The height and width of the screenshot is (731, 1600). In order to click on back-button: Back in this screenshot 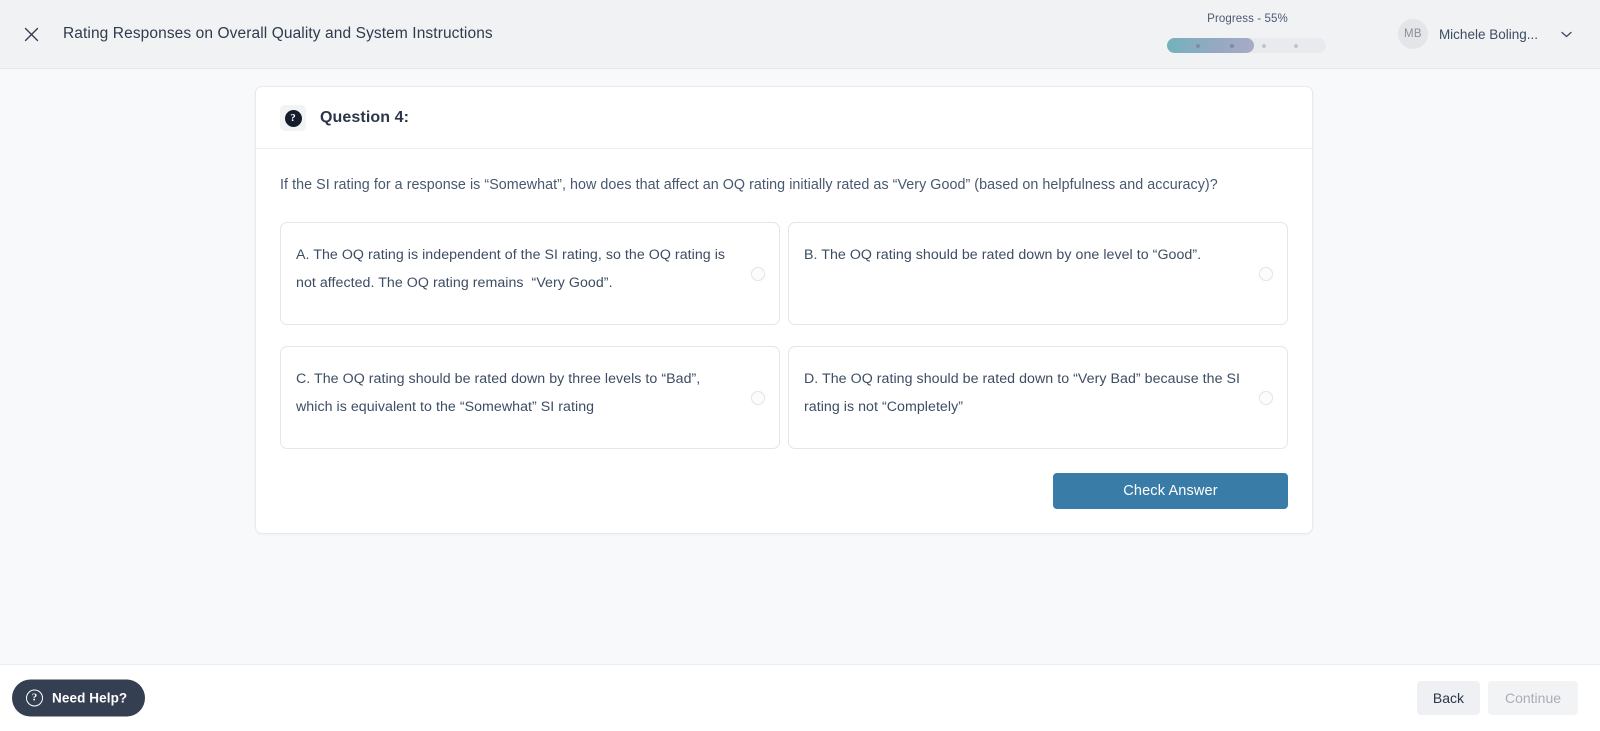, I will do `click(1448, 698)`.